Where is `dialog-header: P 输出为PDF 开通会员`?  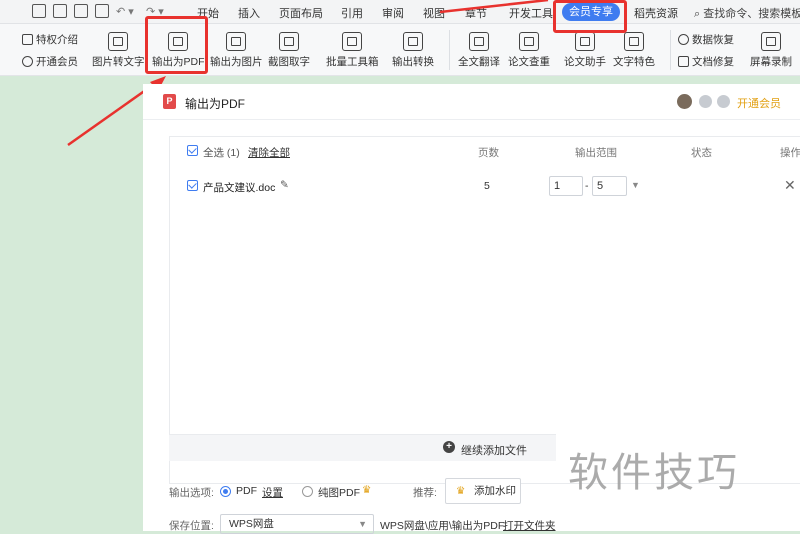
dialog-header: P 输出为PDF 开通会员 is located at coordinates (471, 102).